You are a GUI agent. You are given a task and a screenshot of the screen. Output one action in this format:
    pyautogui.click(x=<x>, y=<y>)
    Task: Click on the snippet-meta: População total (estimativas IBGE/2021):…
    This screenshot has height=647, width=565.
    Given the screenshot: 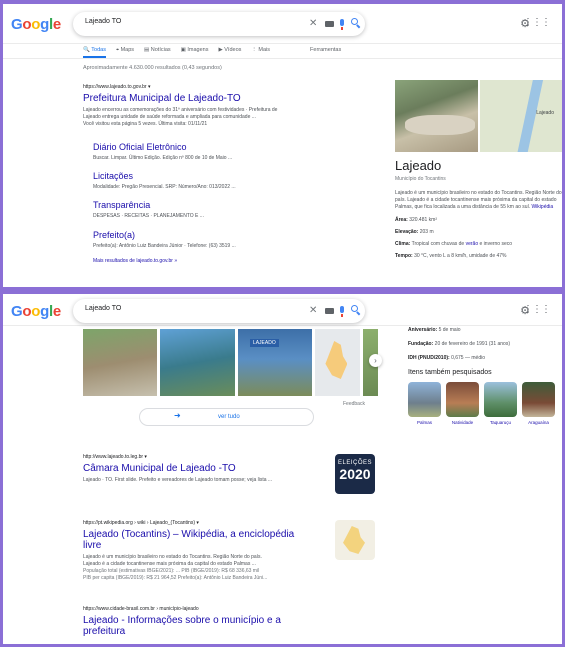 What is the action you would take?
    pyautogui.click(x=171, y=571)
    